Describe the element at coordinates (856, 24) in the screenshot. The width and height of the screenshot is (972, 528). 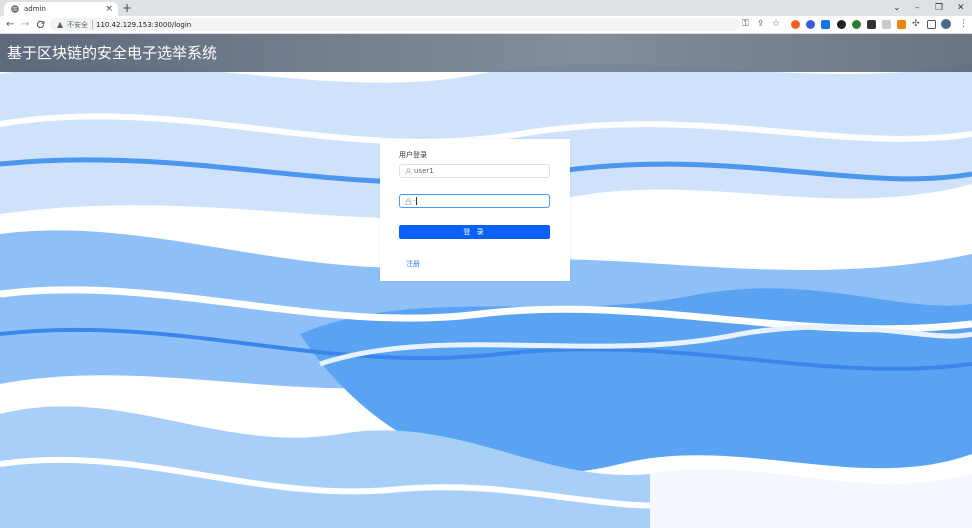
I see `extension-green-icon` at that location.